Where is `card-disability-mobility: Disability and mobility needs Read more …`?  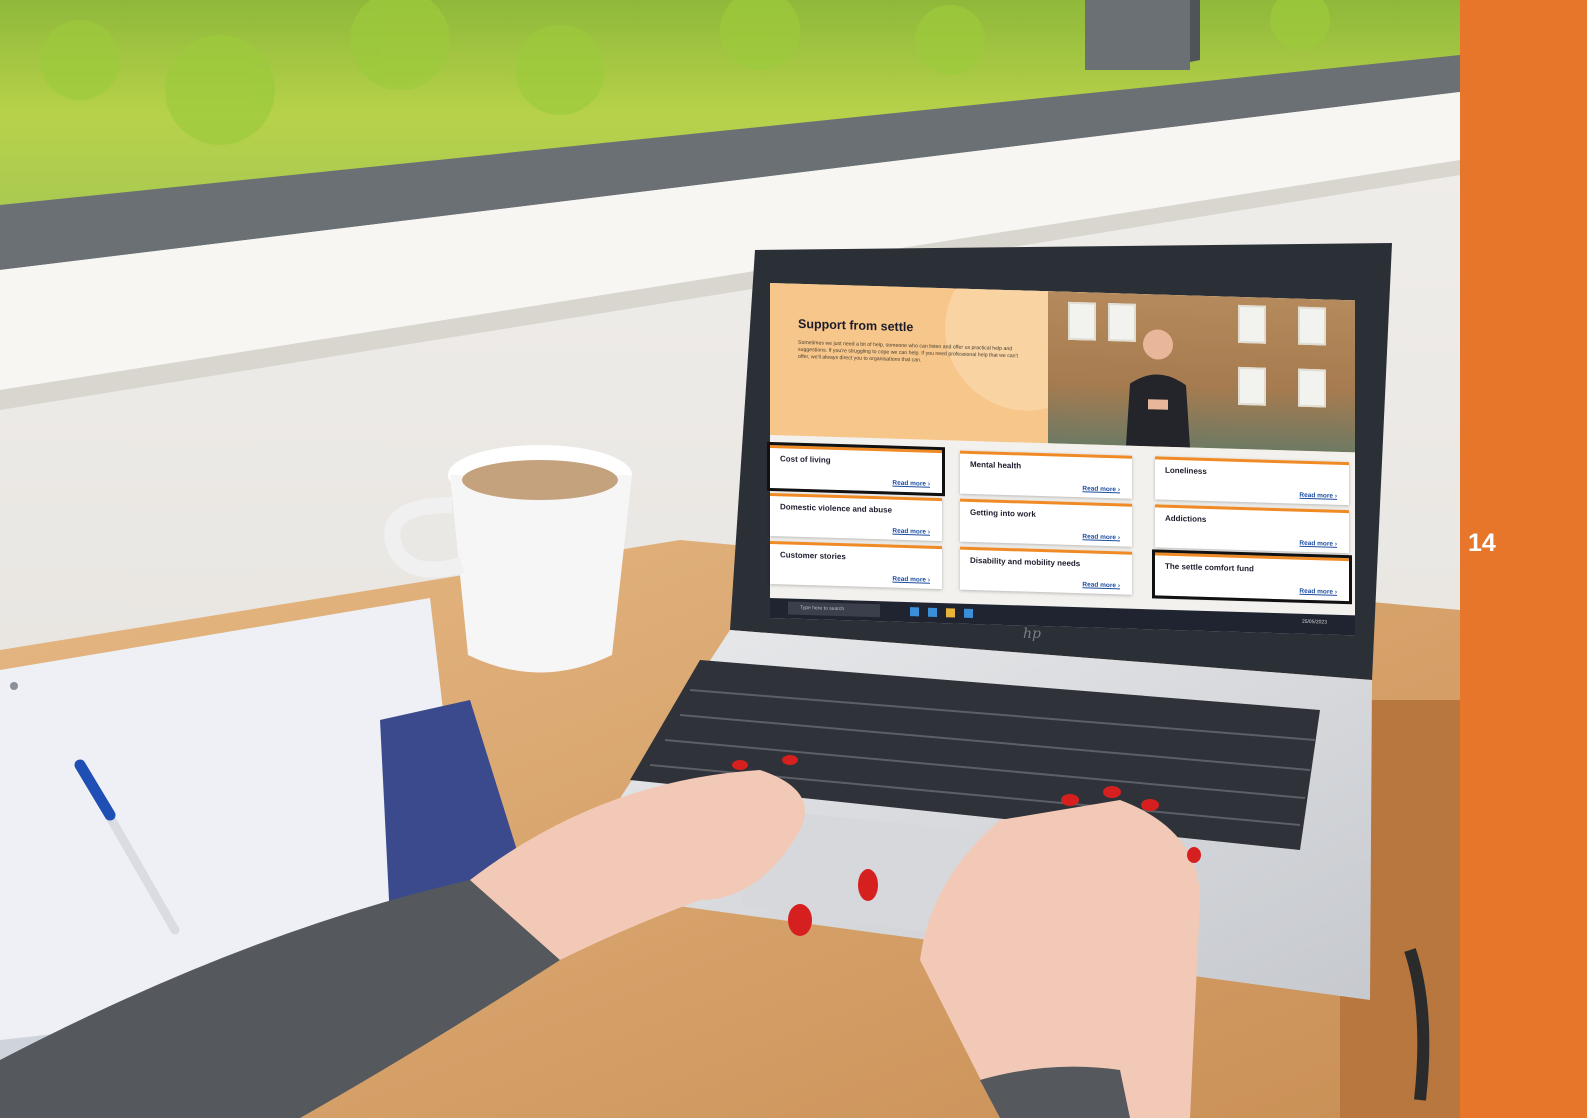 card-disability-mobility: Disability and mobility needs Read more … is located at coordinates (1046, 570).